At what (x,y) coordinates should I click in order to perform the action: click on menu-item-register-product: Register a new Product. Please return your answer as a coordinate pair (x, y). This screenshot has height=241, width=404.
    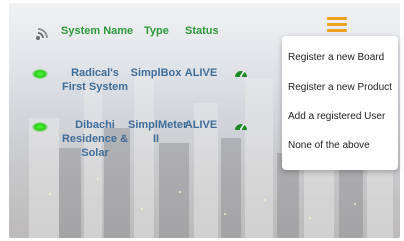
    Looking at the image, I should click on (340, 87).